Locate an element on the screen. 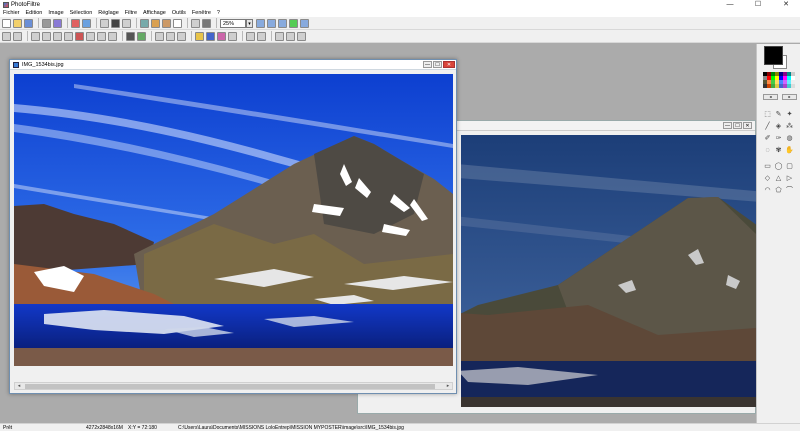  gamma-down-icon is located at coordinates (112, 36).